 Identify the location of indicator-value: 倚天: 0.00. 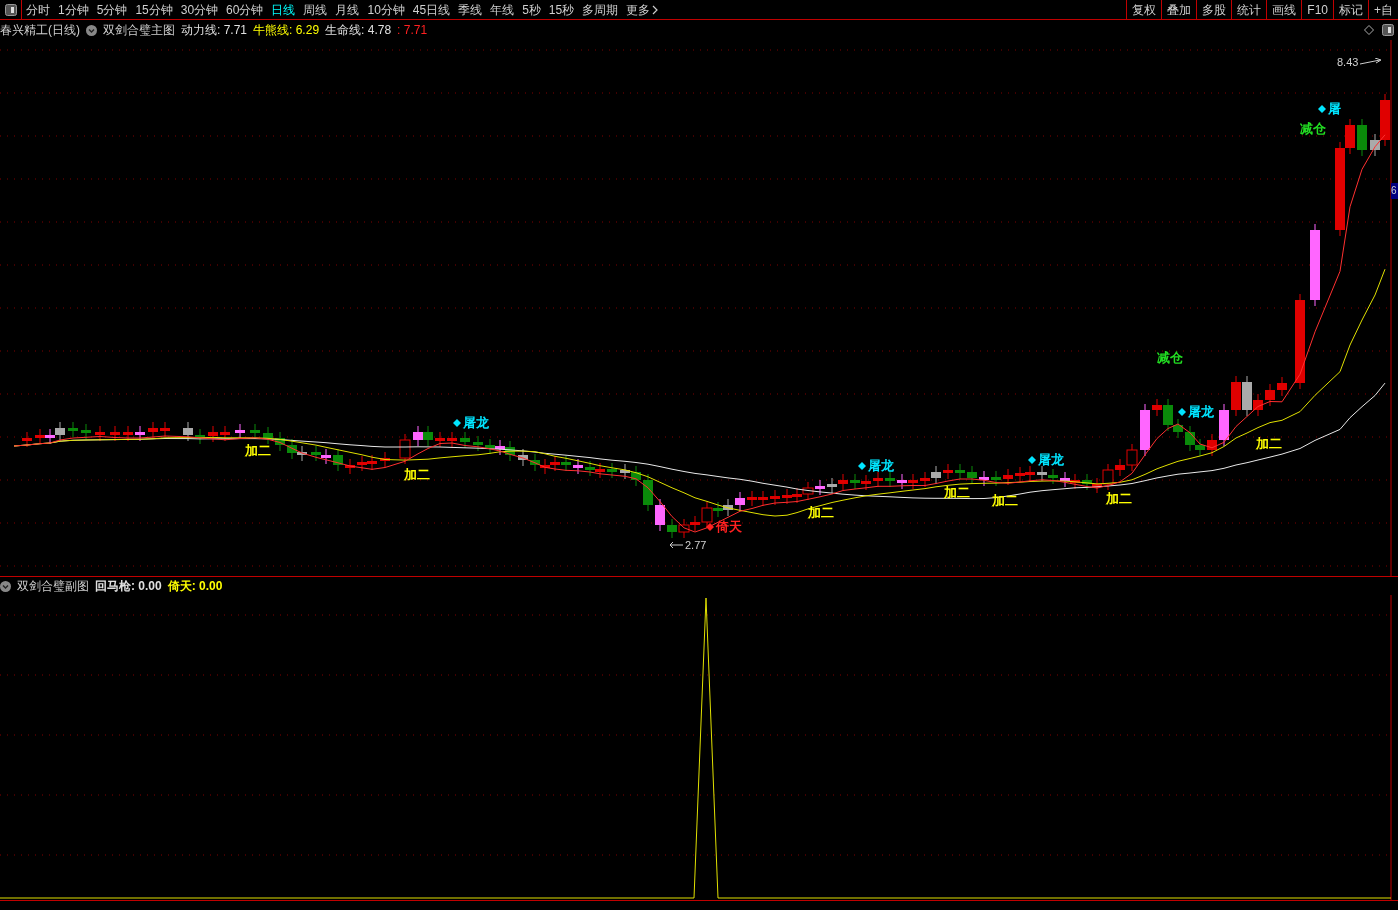
(195, 586).